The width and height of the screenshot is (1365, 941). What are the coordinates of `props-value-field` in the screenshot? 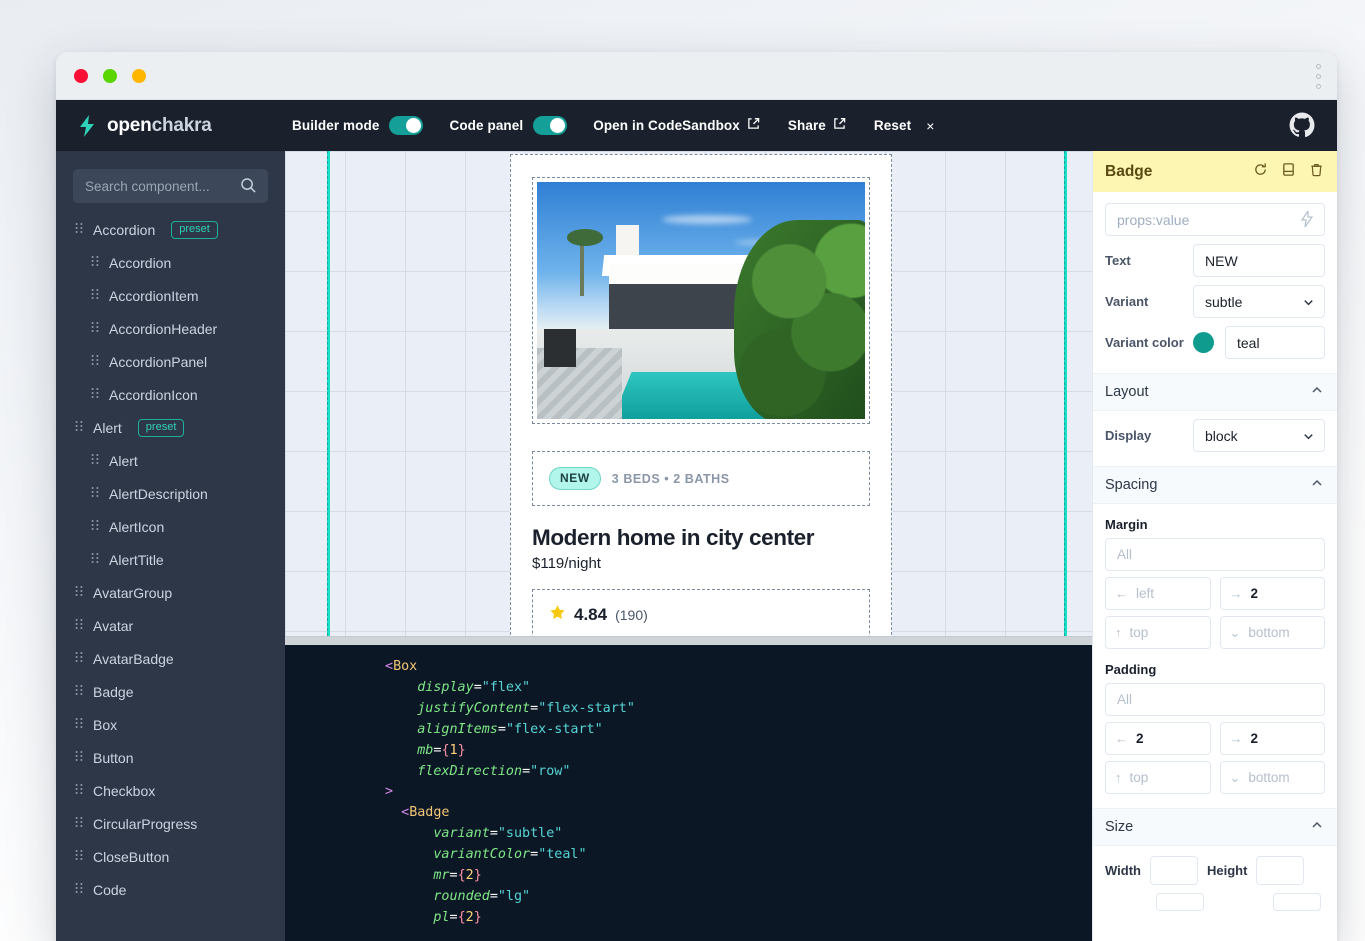 It's located at (1215, 219).